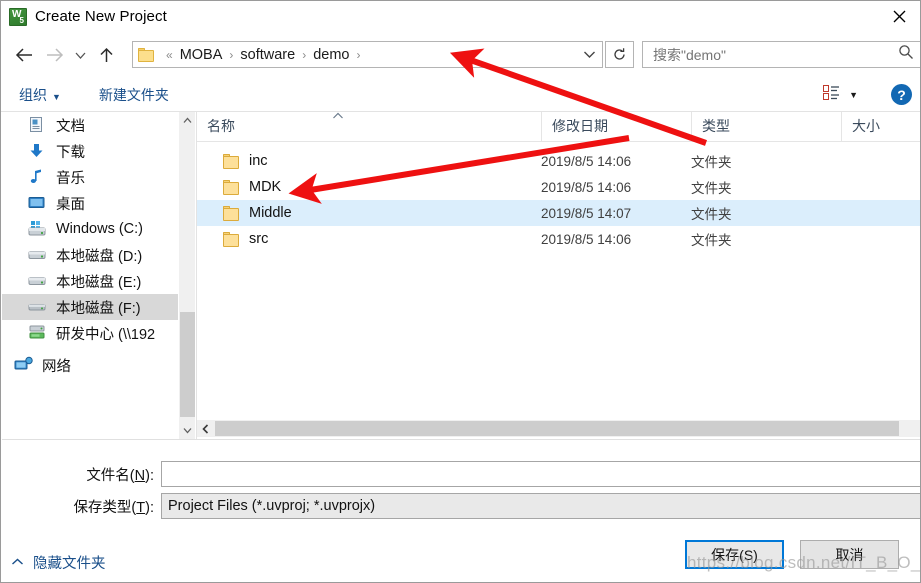 Image resolution: width=921 pixels, height=583 pixels. What do you see at coordinates (187, 120) in the screenshot?
I see `scroll-up-icon` at bounding box center [187, 120].